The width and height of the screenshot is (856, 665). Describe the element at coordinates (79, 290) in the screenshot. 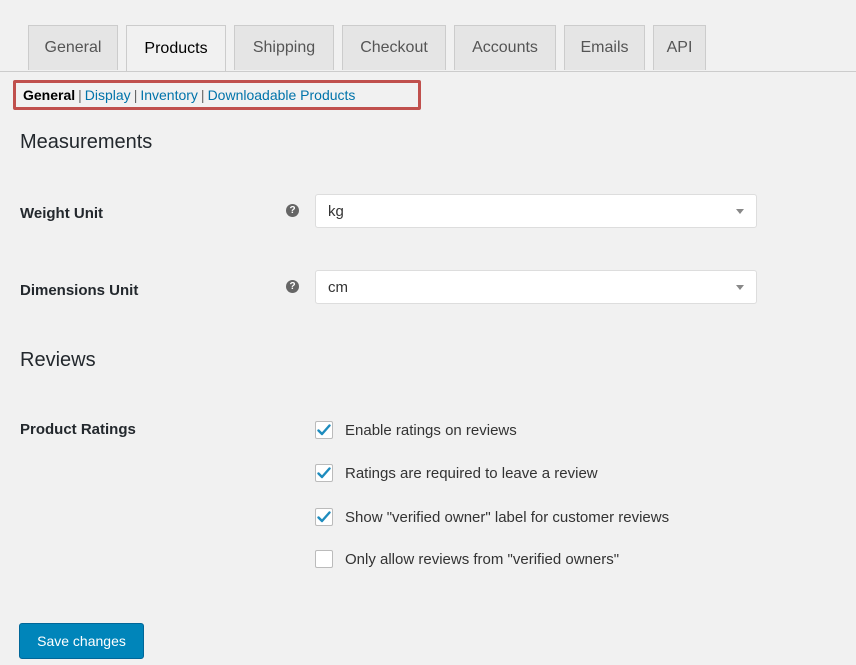

I see `dimensions-unit-label: Dimensions Unit` at that location.